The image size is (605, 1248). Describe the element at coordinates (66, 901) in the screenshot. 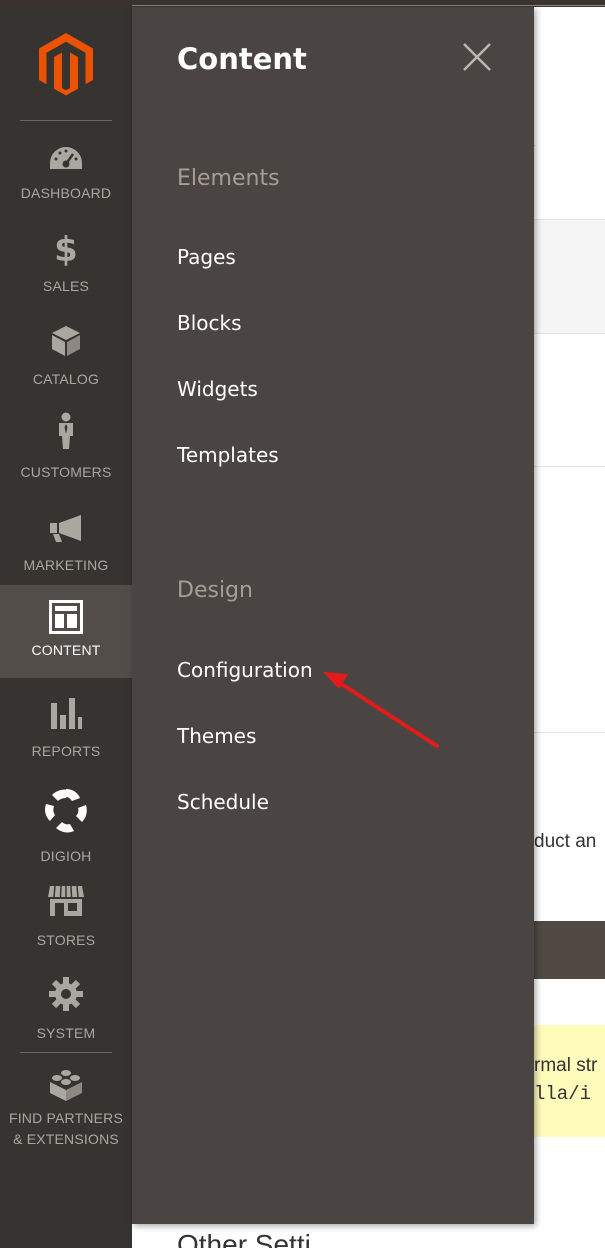

I see `storefront-icon` at that location.